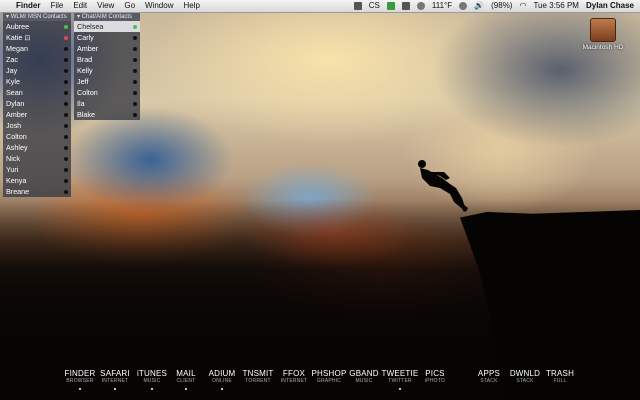 This screenshot has height=400, width=640. What do you see at coordinates (86, 114) in the screenshot?
I see `contact-name: Blake` at bounding box center [86, 114].